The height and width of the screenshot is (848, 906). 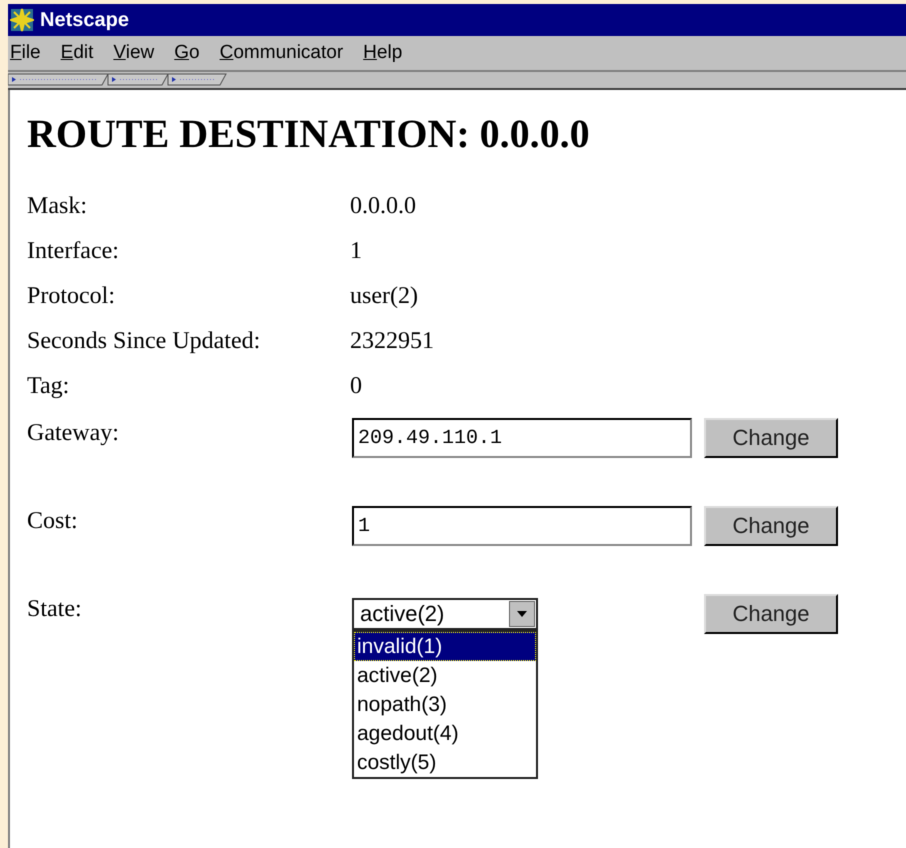 I want to click on field-value: 1, so click(x=356, y=251).